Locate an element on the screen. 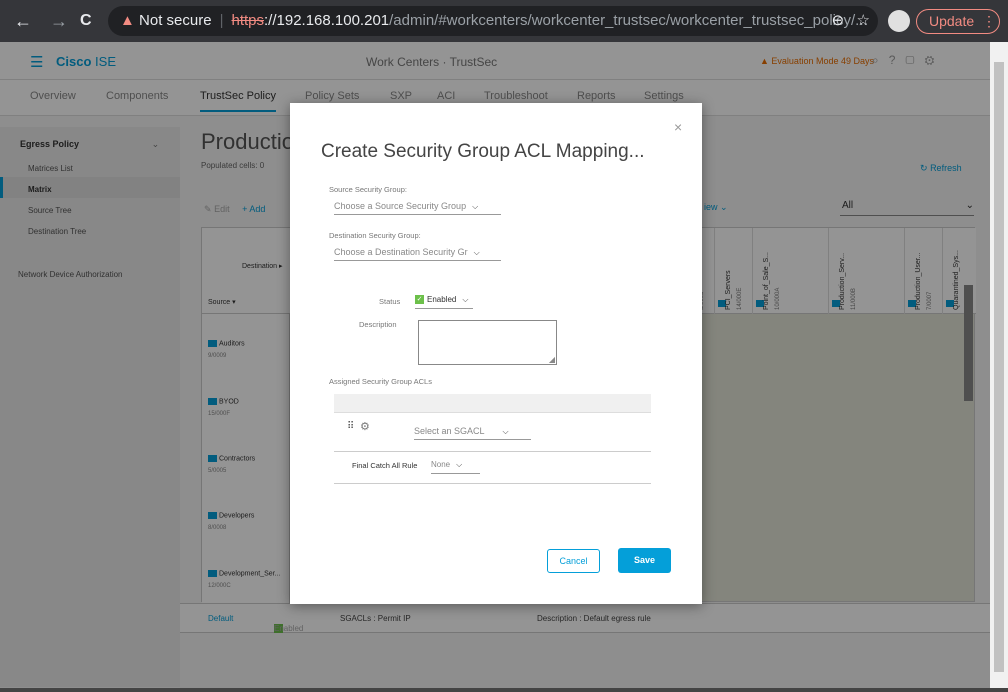 The height and width of the screenshot is (692, 1008). checkmark-icon: ✓ is located at coordinates (419, 300).